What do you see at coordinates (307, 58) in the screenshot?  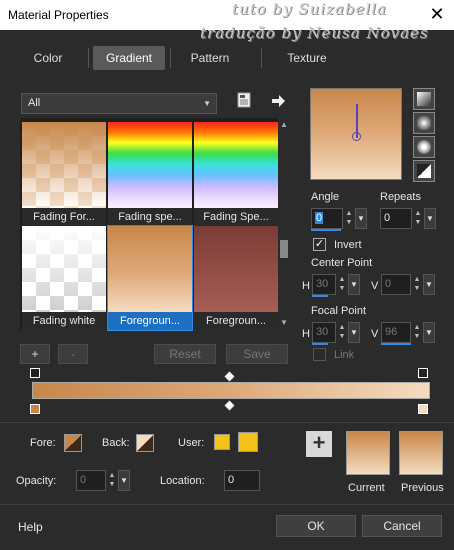 I see `tab-texture: Texture` at bounding box center [307, 58].